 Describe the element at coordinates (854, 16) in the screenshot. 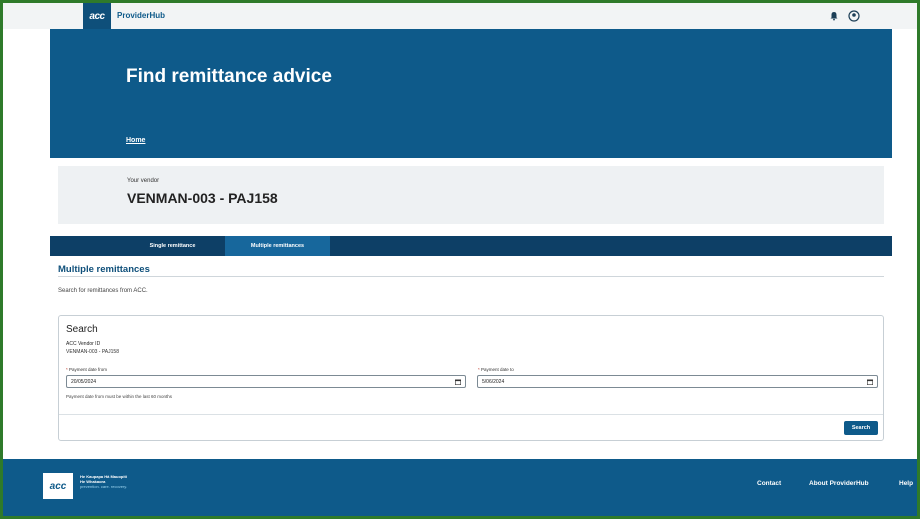

I see `user-icon` at that location.